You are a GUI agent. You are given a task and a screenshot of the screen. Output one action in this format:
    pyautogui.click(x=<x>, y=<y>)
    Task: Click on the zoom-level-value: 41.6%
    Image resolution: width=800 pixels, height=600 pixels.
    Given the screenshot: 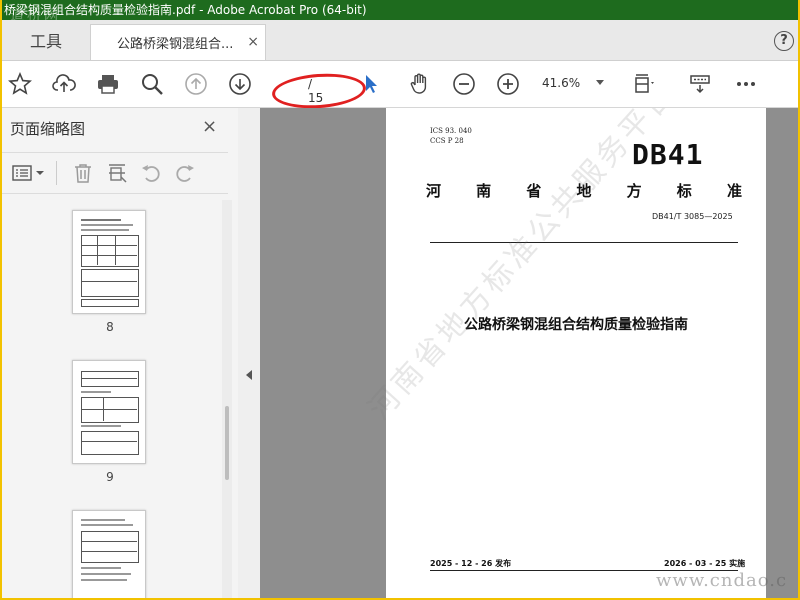 What is the action you would take?
    pyautogui.click(x=561, y=83)
    